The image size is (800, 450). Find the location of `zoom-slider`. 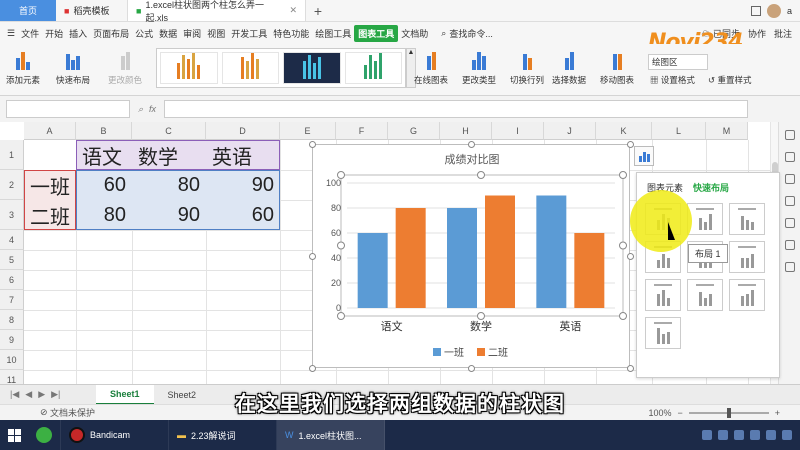

zoom-slider is located at coordinates (728, 412).